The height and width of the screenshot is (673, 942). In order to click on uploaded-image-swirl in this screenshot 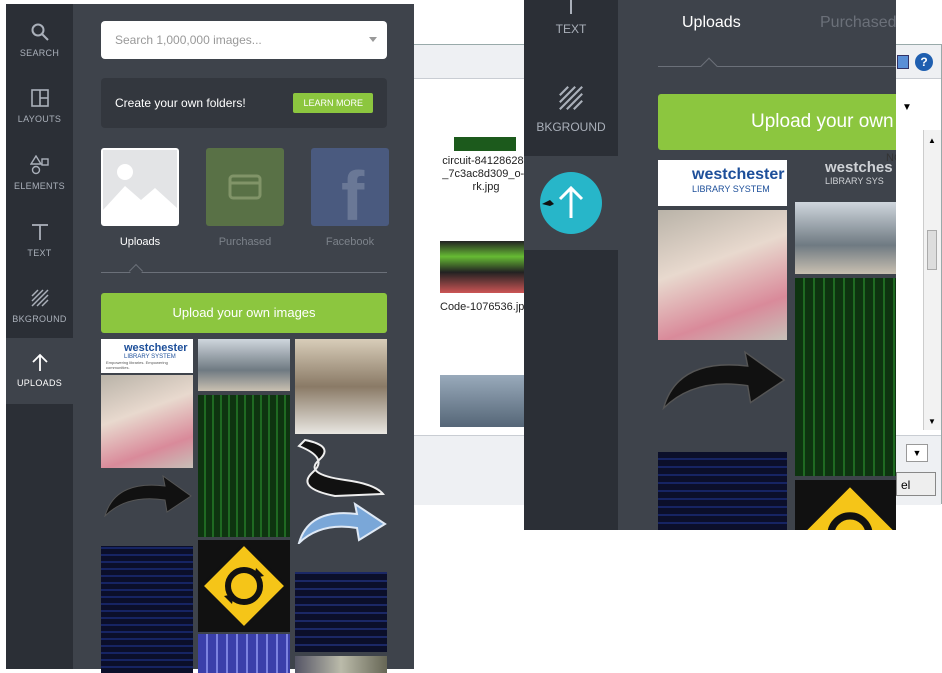, I will do `click(341, 467)`.